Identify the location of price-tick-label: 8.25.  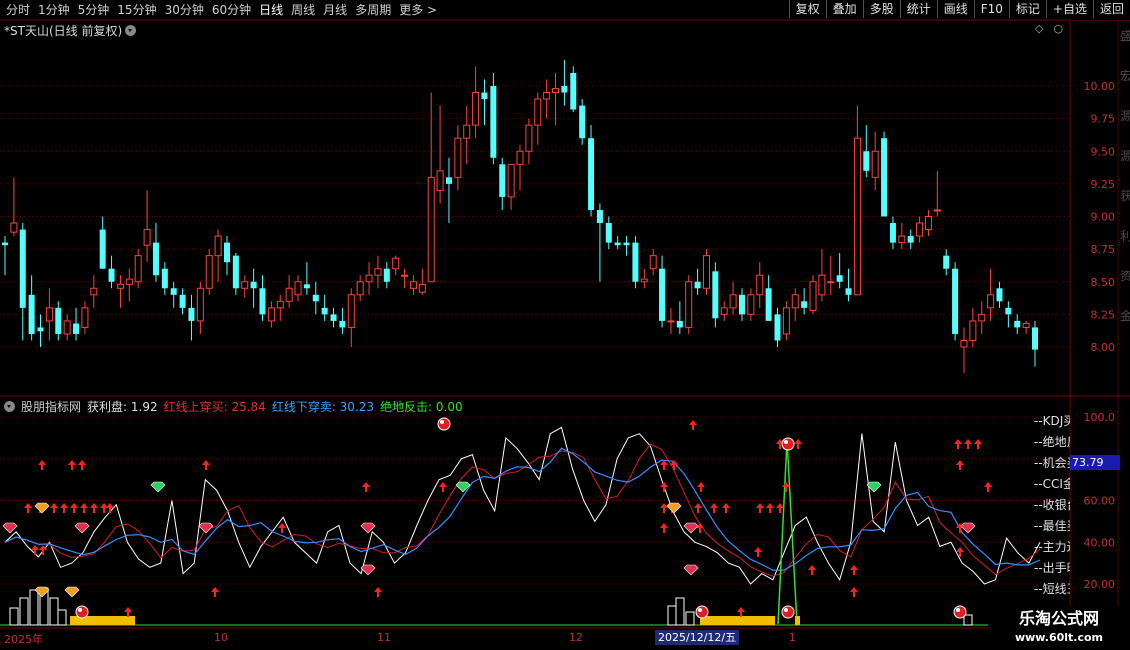
(1103, 314).